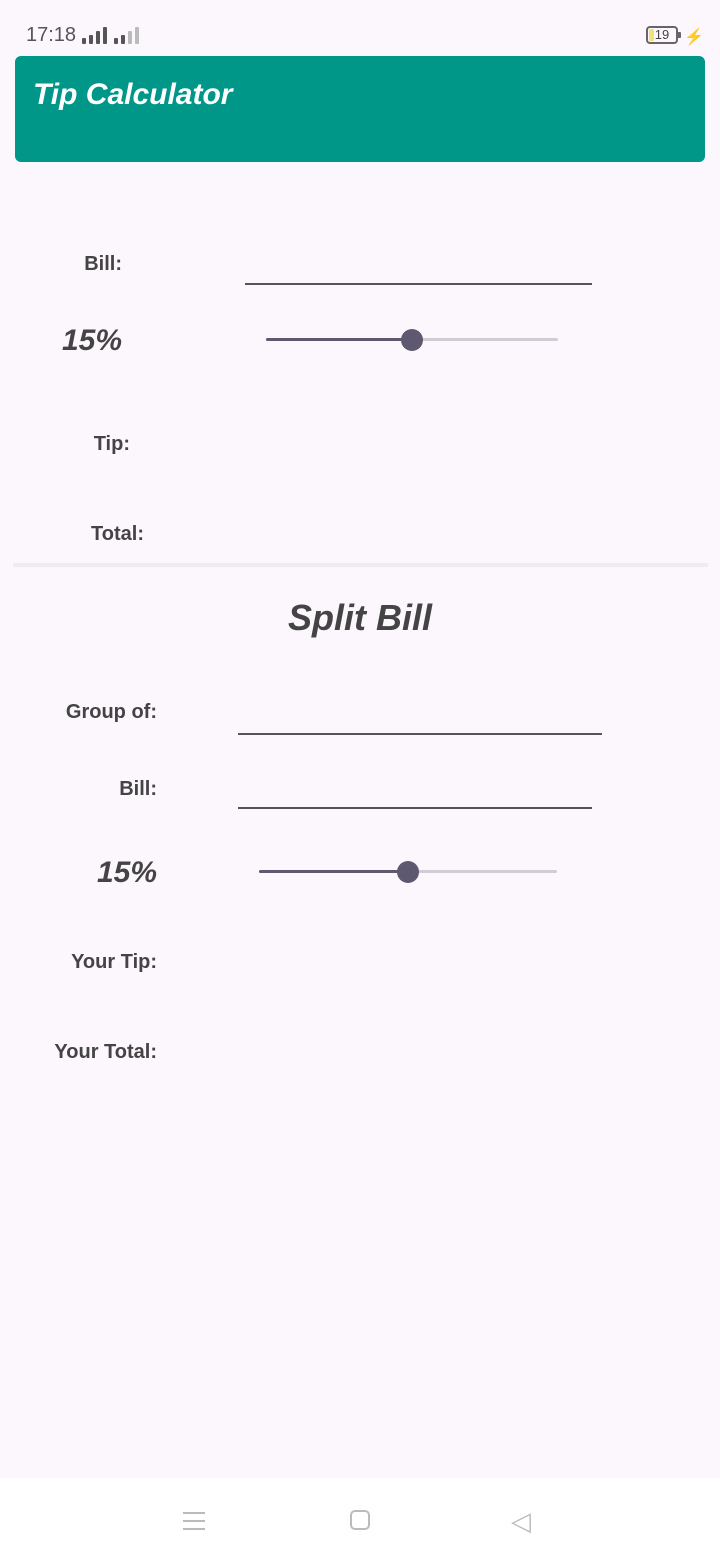 This screenshot has width=720, height=1560. What do you see at coordinates (111, 444) in the screenshot?
I see `tip-label: Tip:` at bounding box center [111, 444].